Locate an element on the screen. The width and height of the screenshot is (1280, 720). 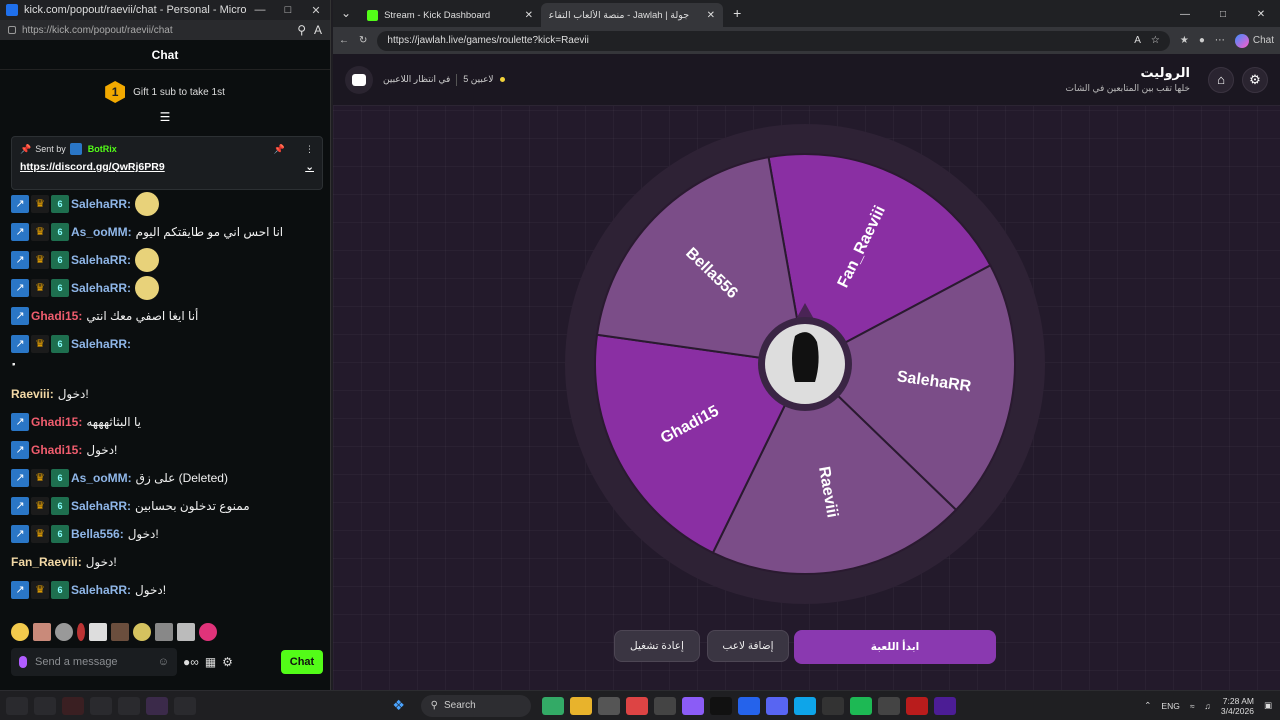
points-icon: ●∞ is located at coordinates (191, 662).